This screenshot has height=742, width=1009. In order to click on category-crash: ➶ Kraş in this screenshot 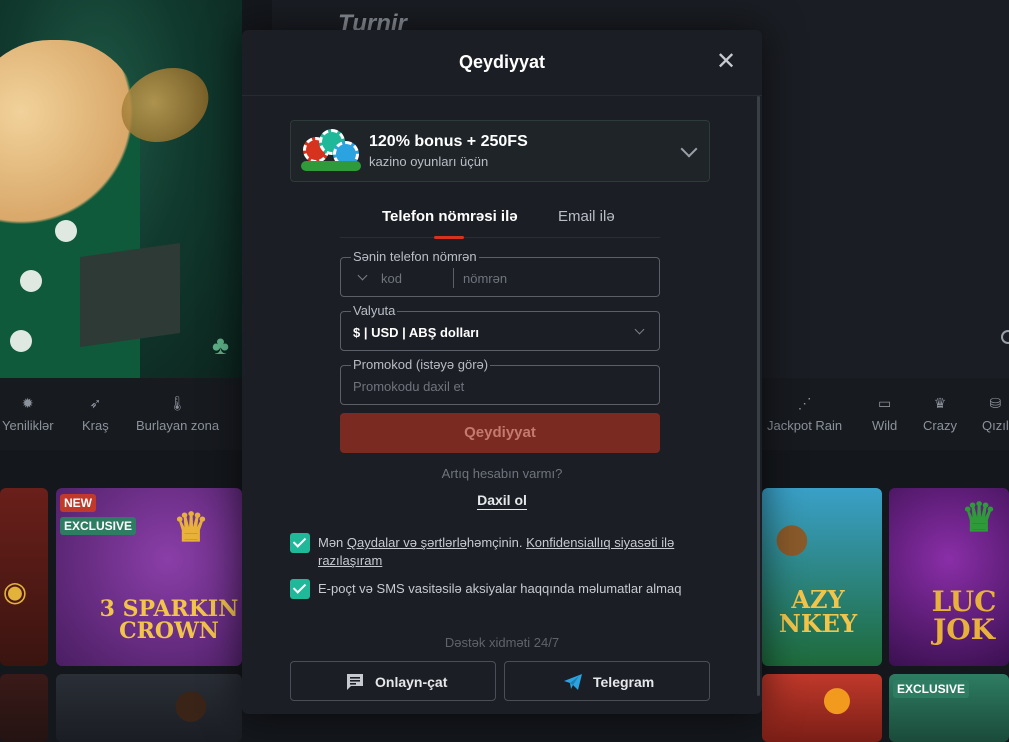, I will do `click(95, 412)`.